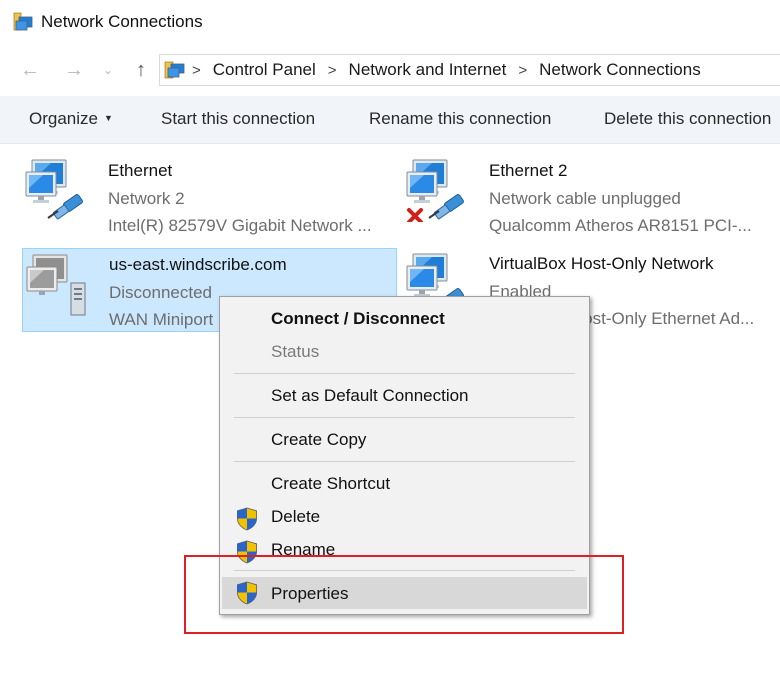 This screenshot has width=780, height=694. I want to click on highlight-annotation-box, so click(404, 594).